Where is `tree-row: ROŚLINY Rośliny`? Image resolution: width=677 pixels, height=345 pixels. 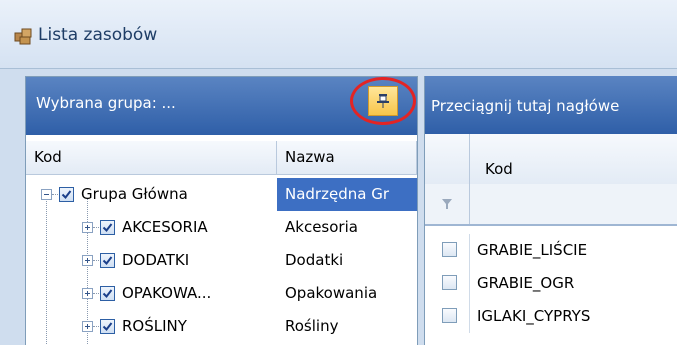
tree-row: ROŚLINY Rośliny is located at coordinates (221, 326).